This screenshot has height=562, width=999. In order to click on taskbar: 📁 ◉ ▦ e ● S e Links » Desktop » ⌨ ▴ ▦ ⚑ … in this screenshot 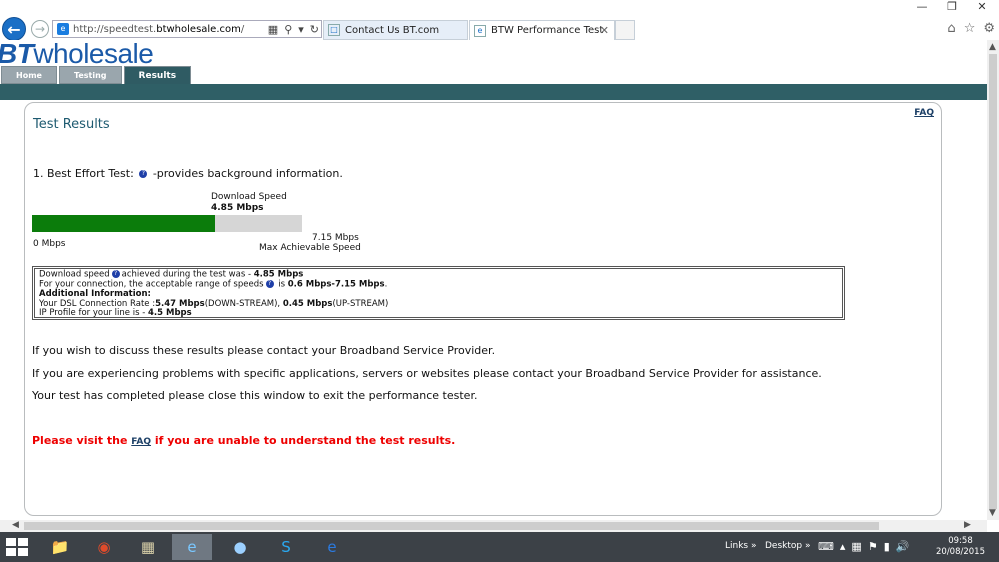, I will do `click(499, 547)`.